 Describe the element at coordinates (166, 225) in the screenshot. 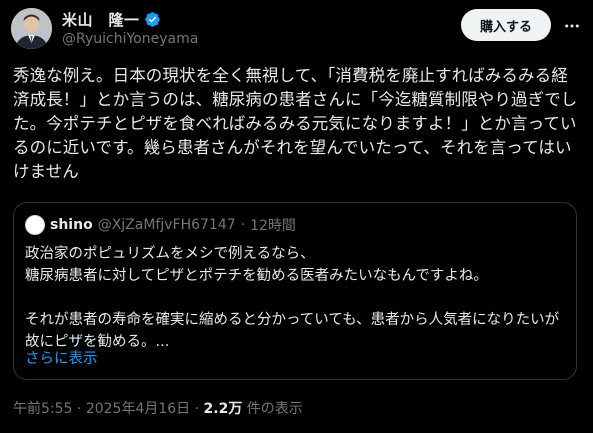

I see `quote-author-handle: @XjZaMfjvFH67147` at that location.